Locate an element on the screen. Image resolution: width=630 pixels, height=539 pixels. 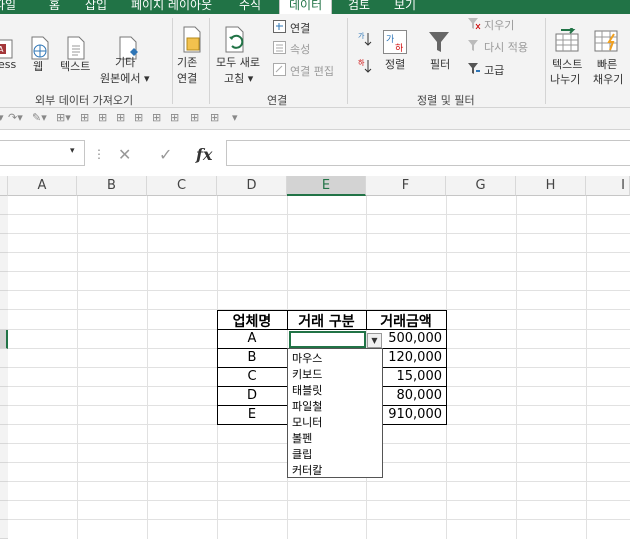
company-cell: C is located at coordinates (252, 377).